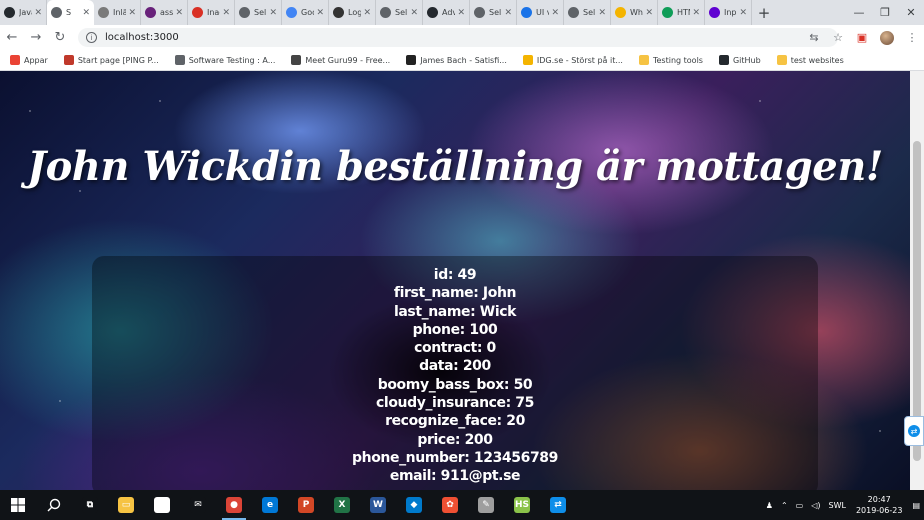 This screenshot has height=520, width=924. What do you see at coordinates (126, 505) in the screenshot?
I see `taskbar-file-explorer: ▭` at bounding box center [126, 505].